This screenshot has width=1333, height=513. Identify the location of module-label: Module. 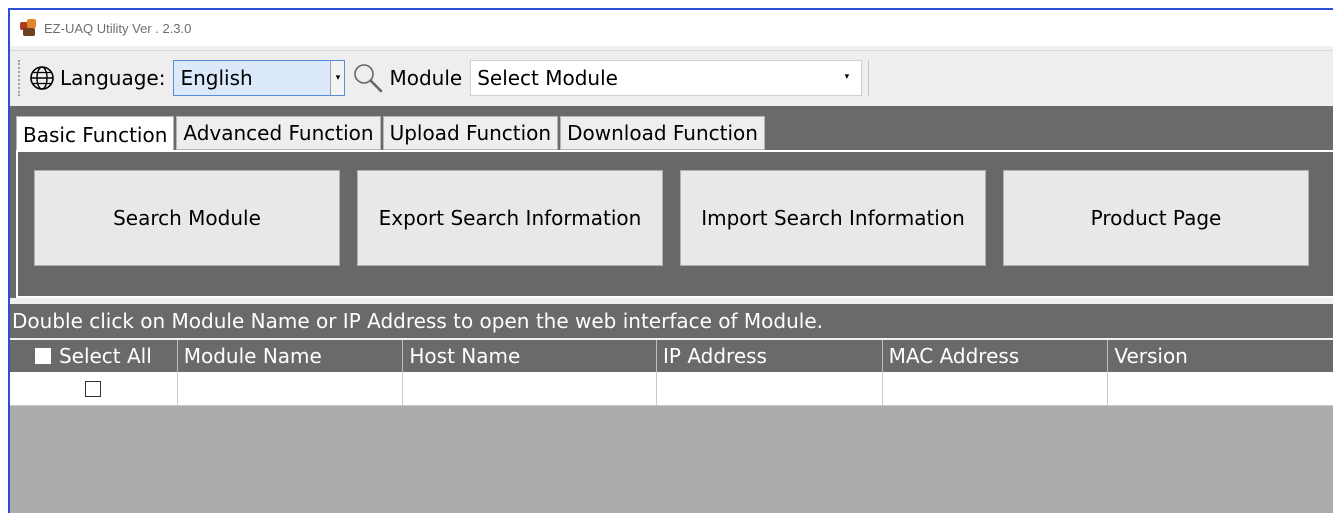
(426, 77).